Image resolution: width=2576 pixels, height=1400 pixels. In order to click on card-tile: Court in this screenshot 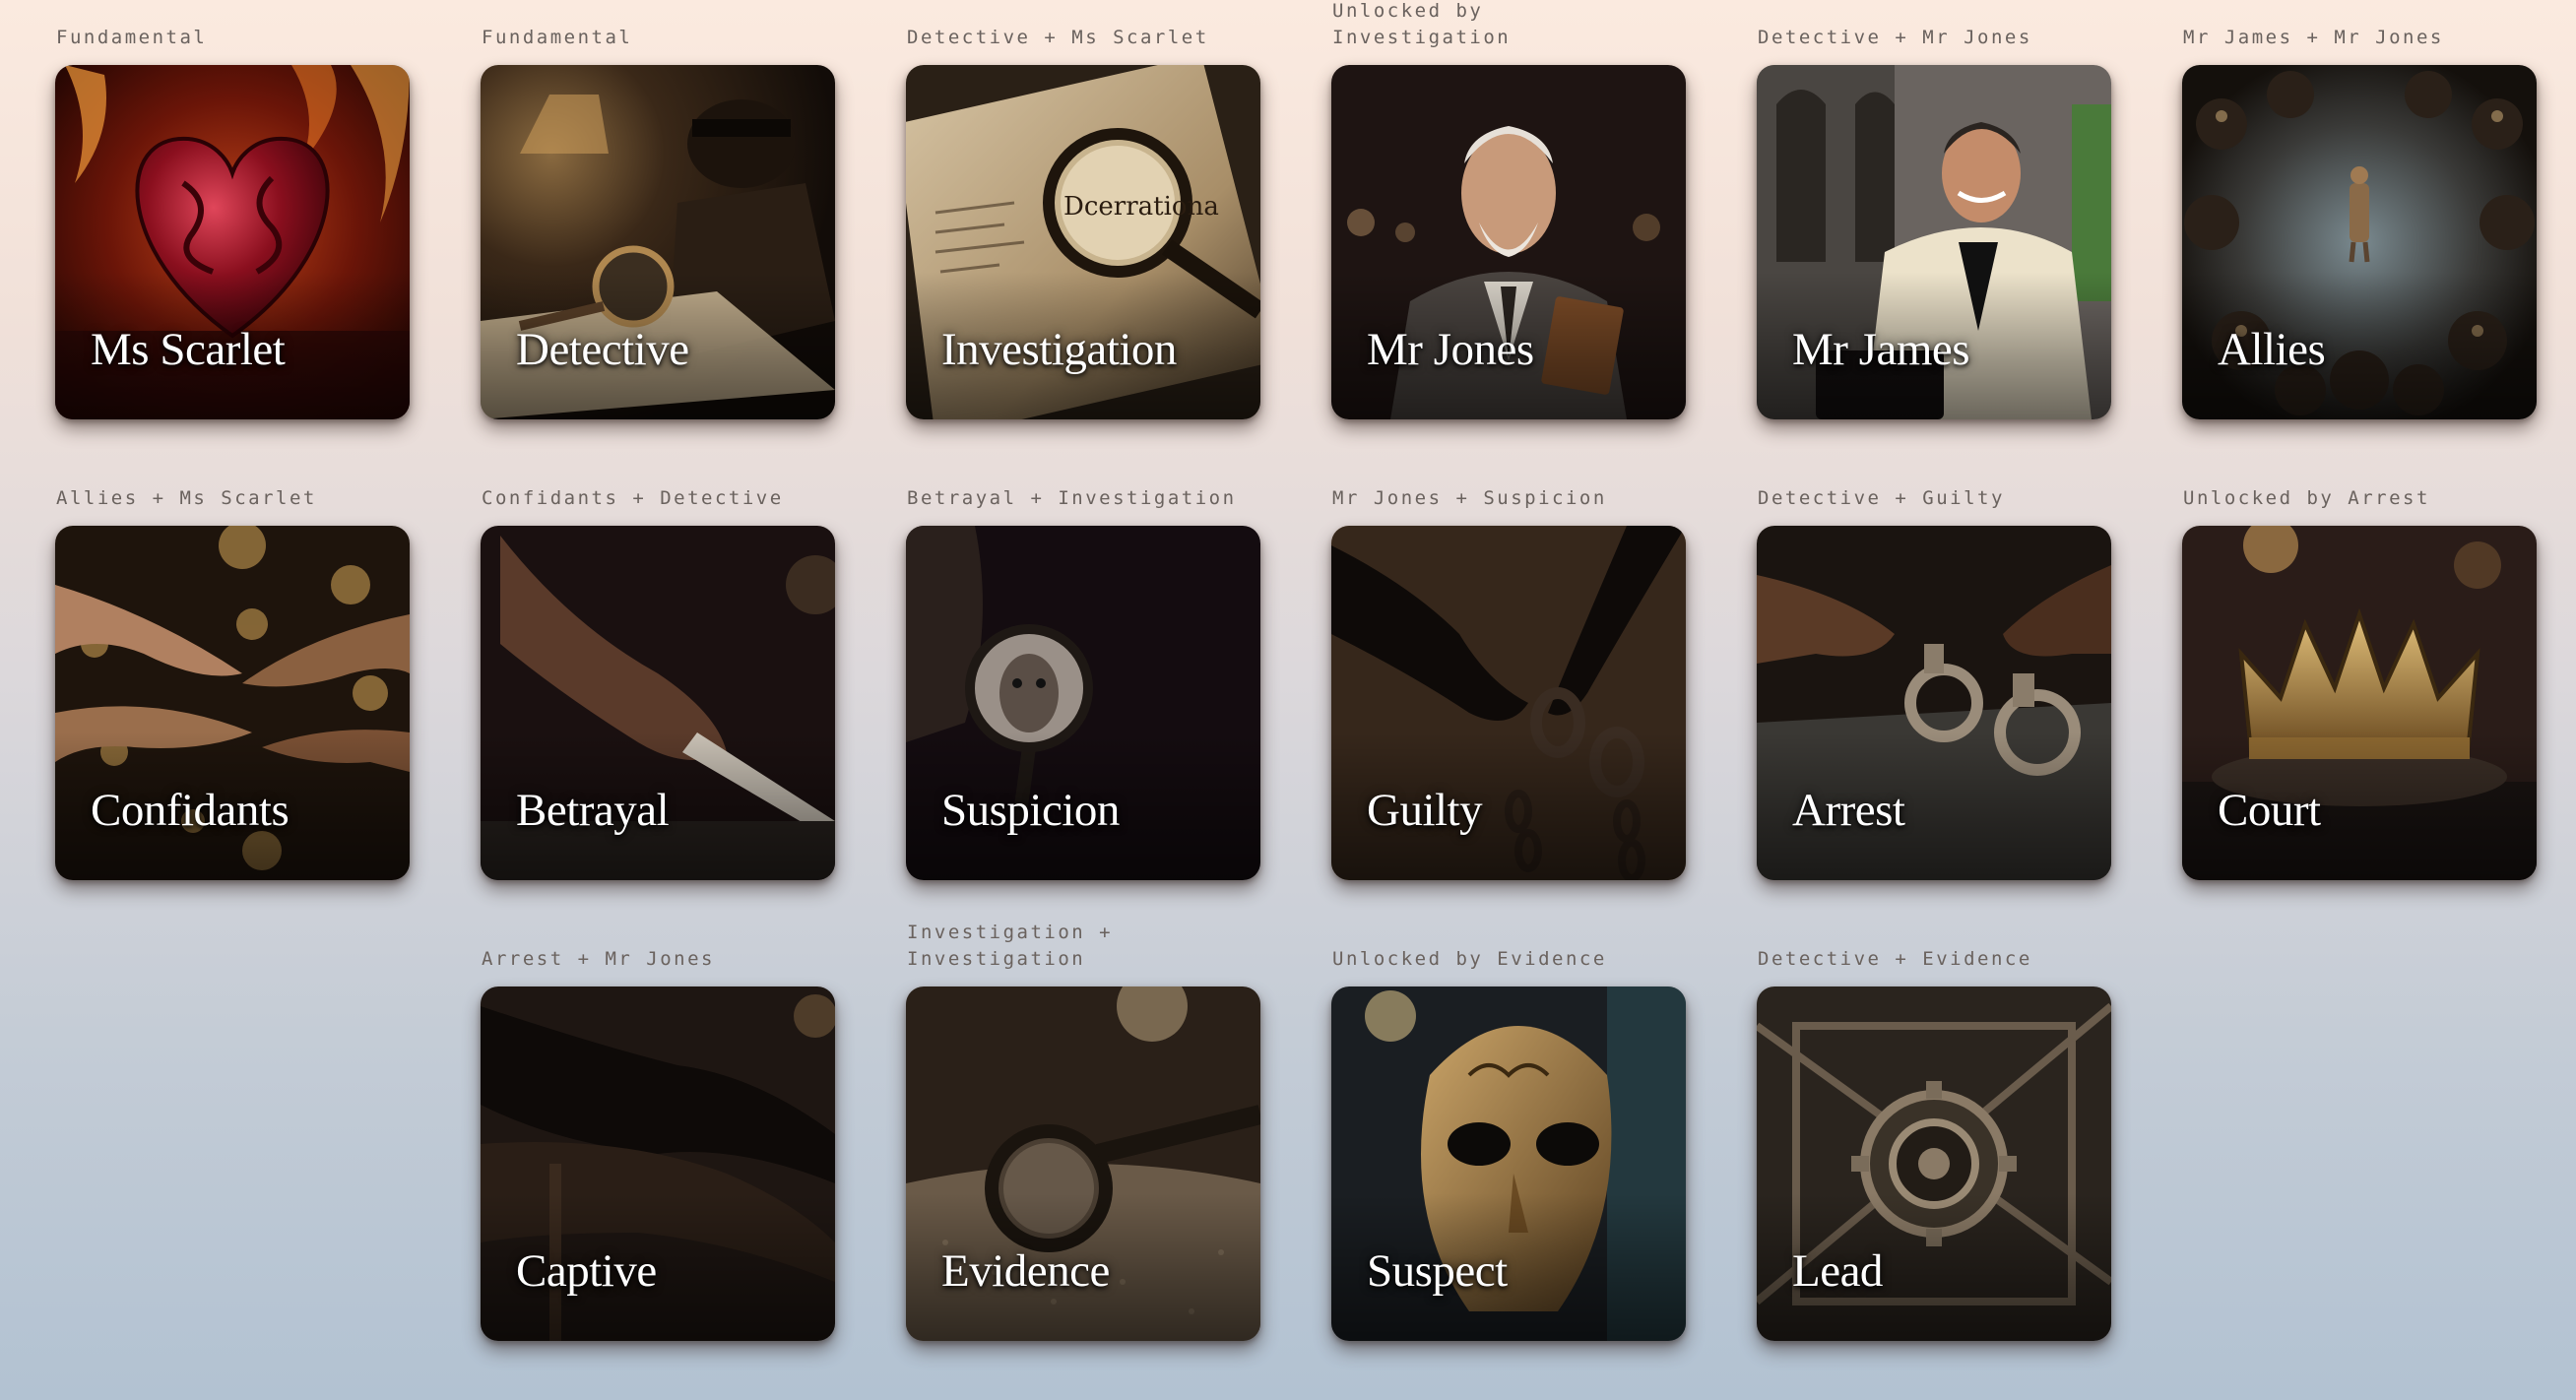, I will do `click(2359, 703)`.